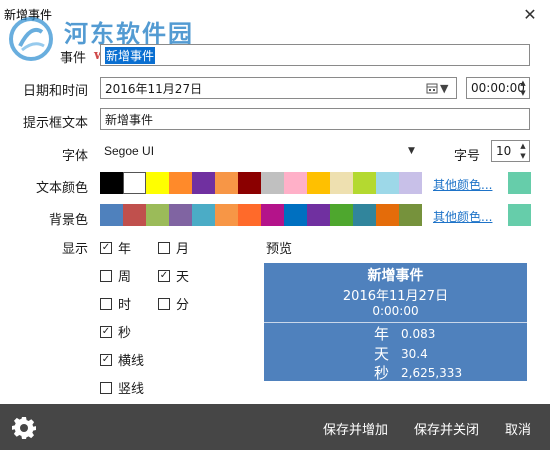 Image resolution: width=550 pixels, height=450 pixels. Describe the element at coordinates (173, 275) in the screenshot. I see `display-option-checkbox: ✓ 天` at that location.